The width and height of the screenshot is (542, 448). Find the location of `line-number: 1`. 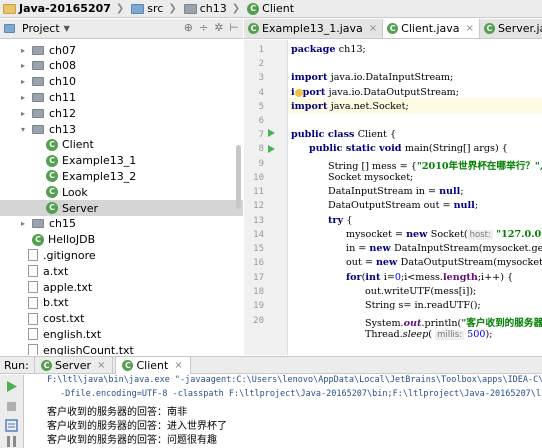

line-number: 1 is located at coordinates (261, 50).